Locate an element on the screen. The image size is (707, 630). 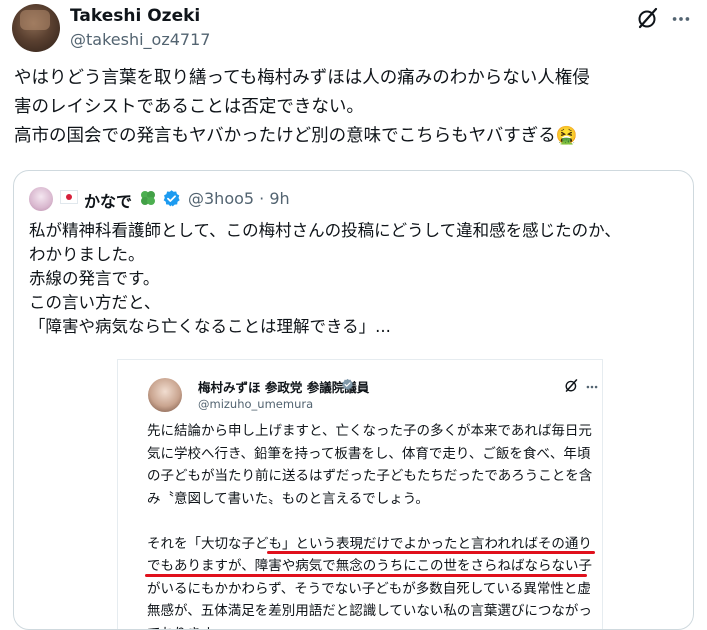
clover-icon is located at coordinates (148, 198).